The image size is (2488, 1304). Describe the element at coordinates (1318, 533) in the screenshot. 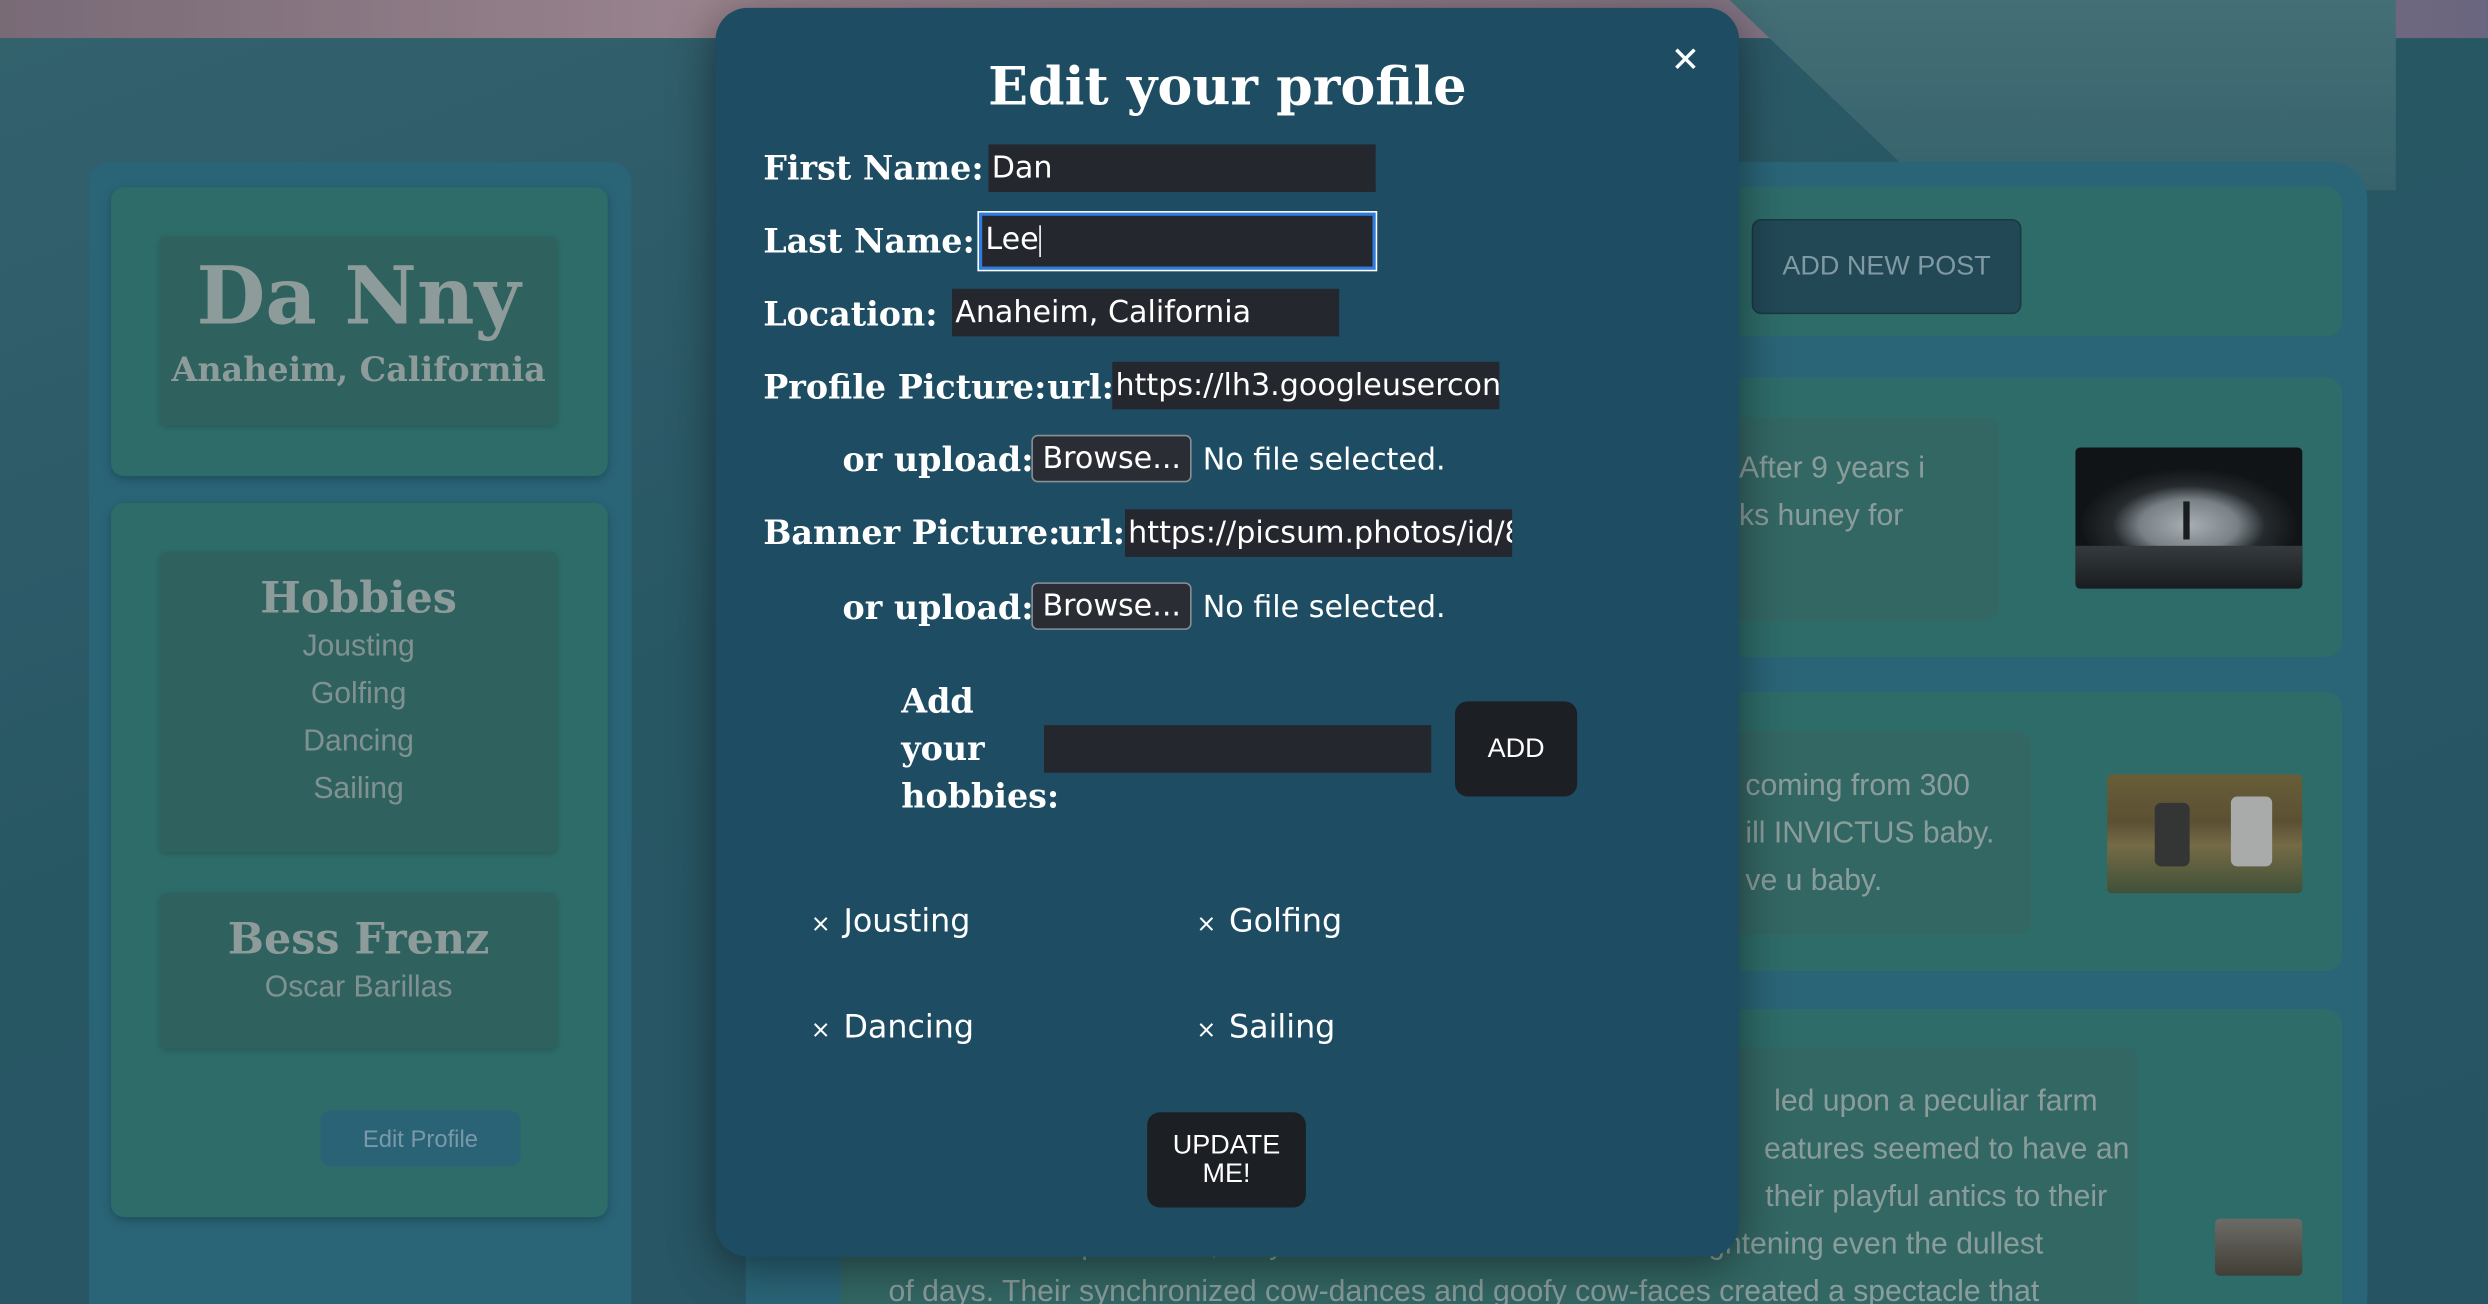

I see `banner-url-input: https://picsum.photos/id/8(` at that location.